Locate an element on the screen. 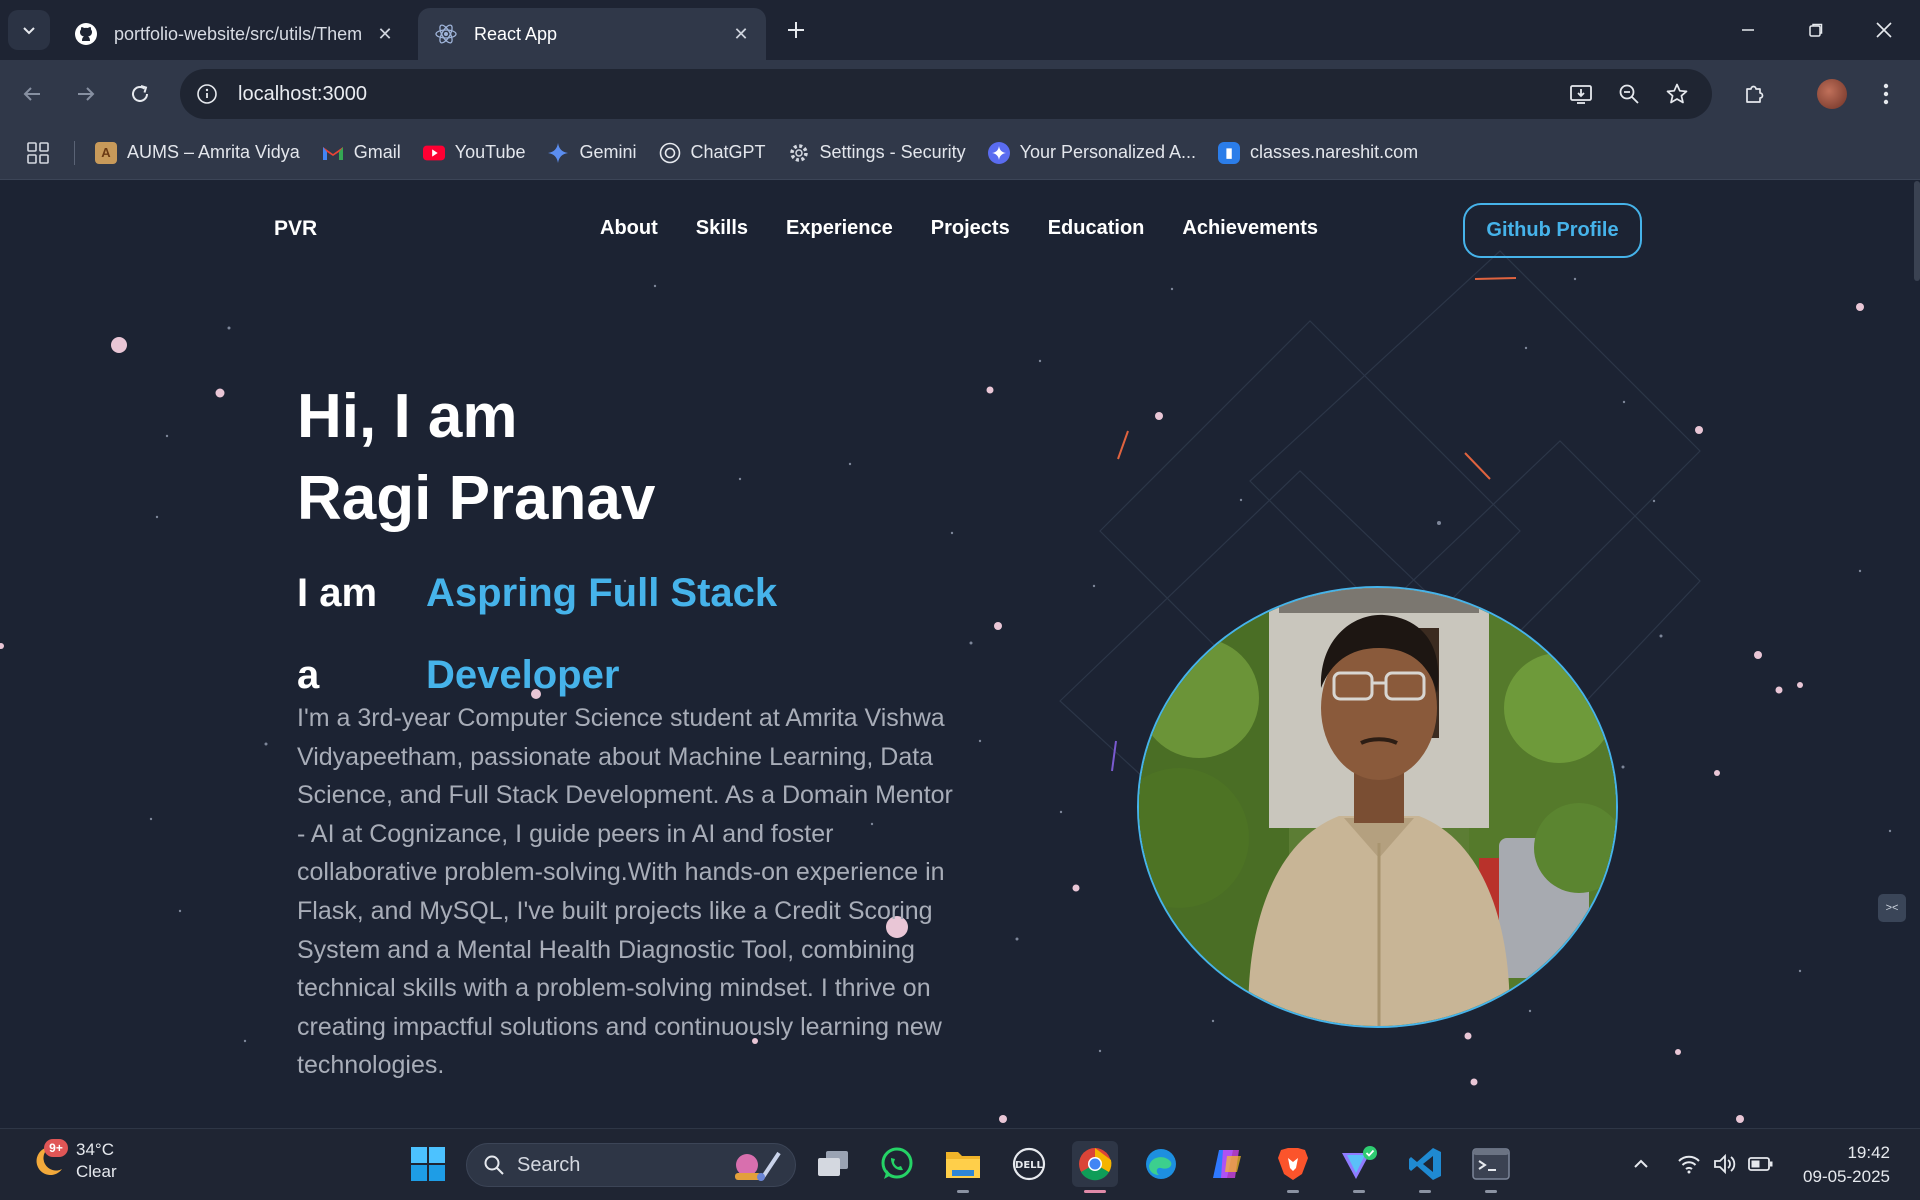 The height and width of the screenshot is (1200, 1920). taskbar-search: Search is located at coordinates (631, 1165).